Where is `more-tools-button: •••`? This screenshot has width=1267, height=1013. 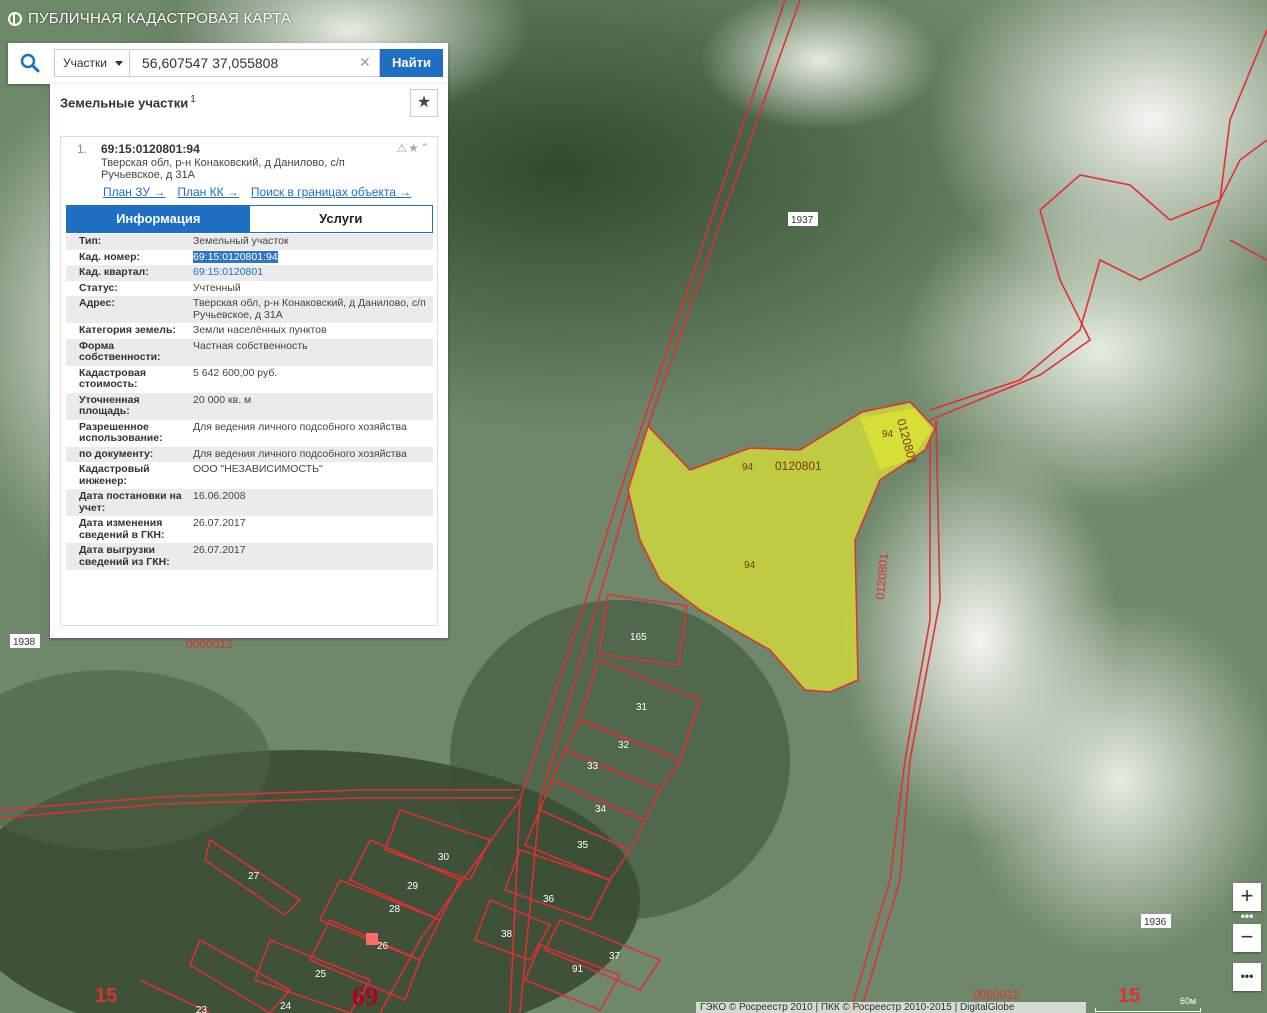 more-tools-button: ••• is located at coordinates (1247, 977).